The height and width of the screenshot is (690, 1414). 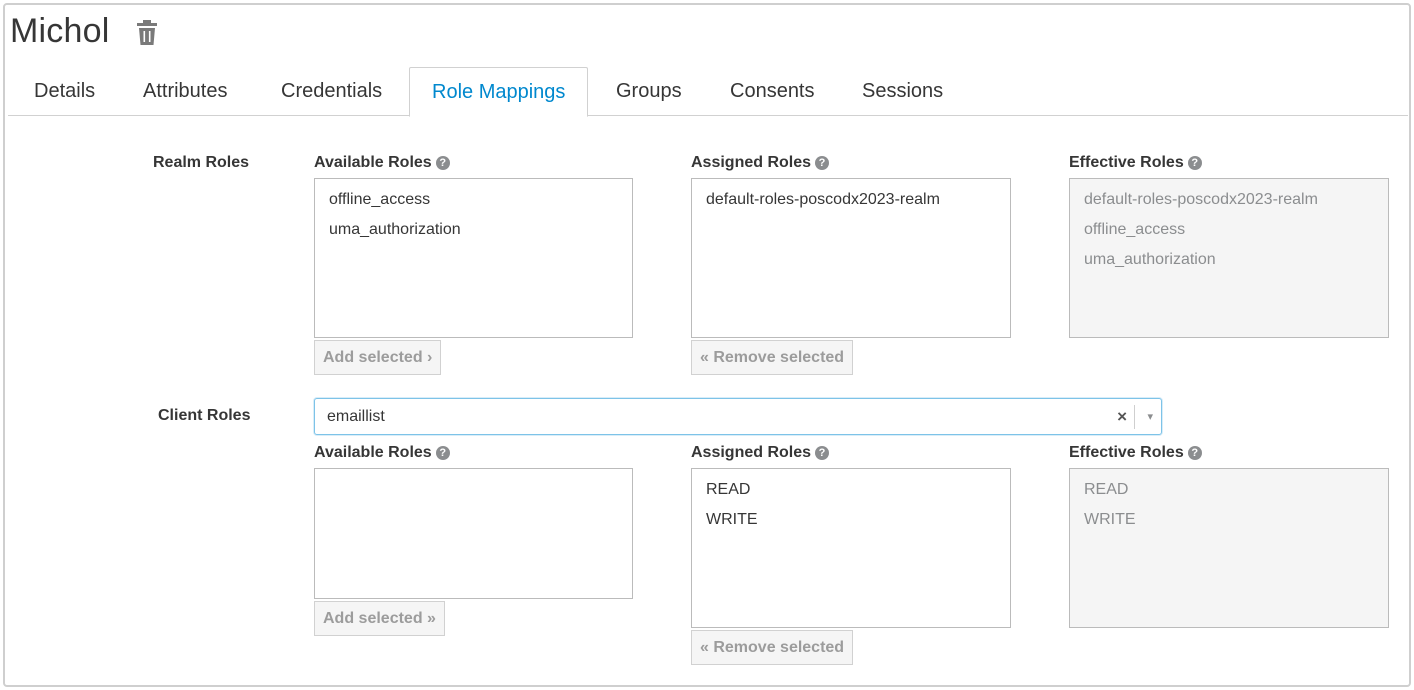 I want to click on realm-assigned-roles-list: default-roles-poscodx2023-realm, so click(x=851, y=258).